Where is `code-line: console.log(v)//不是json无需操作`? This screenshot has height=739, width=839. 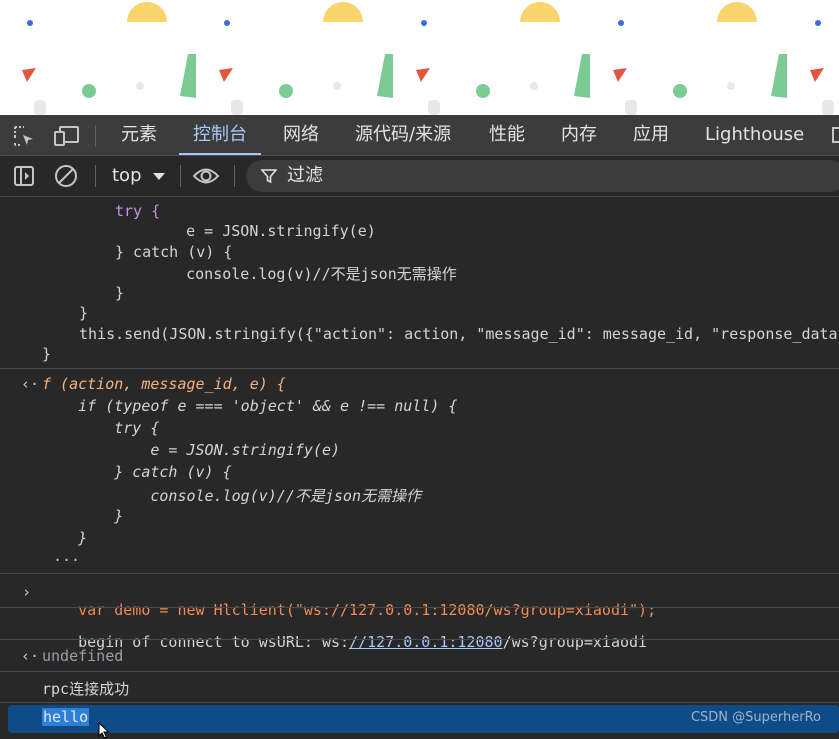 code-line: console.log(v)//不是json无需操作 is located at coordinates (303, 273).